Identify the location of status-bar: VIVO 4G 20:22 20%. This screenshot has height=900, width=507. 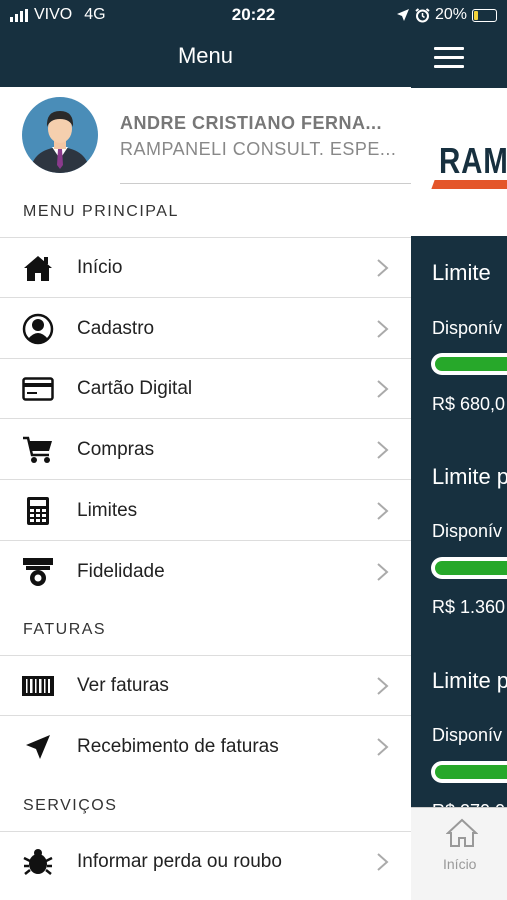
(253, 15).